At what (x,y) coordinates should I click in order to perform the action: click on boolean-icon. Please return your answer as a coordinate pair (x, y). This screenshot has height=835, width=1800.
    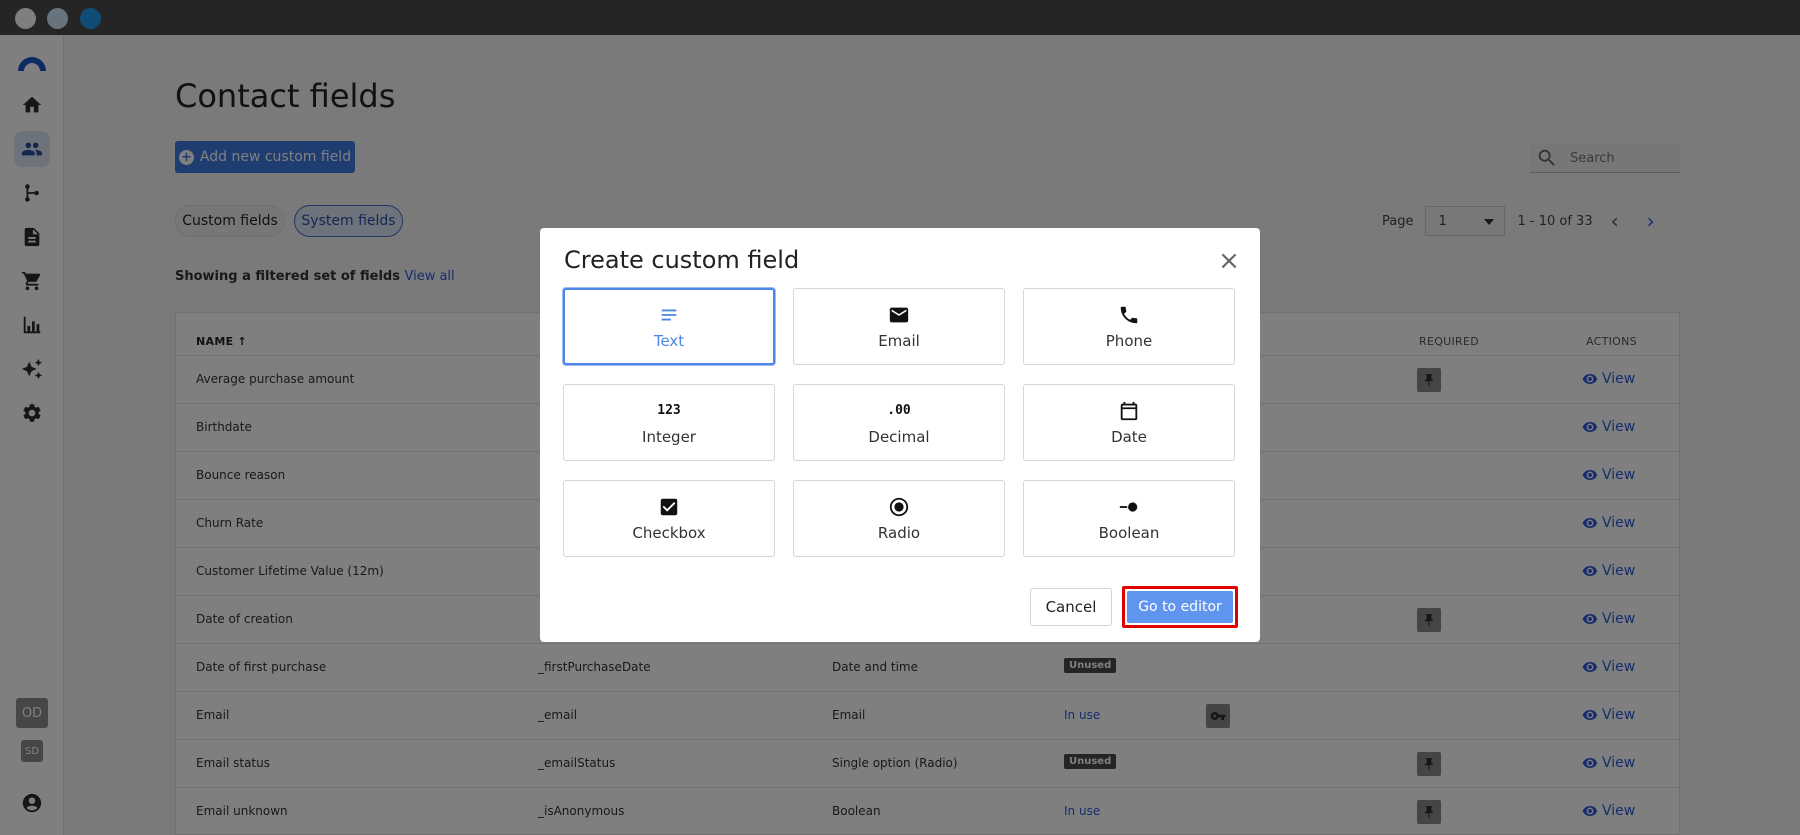
    Looking at the image, I should click on (1129, 507).